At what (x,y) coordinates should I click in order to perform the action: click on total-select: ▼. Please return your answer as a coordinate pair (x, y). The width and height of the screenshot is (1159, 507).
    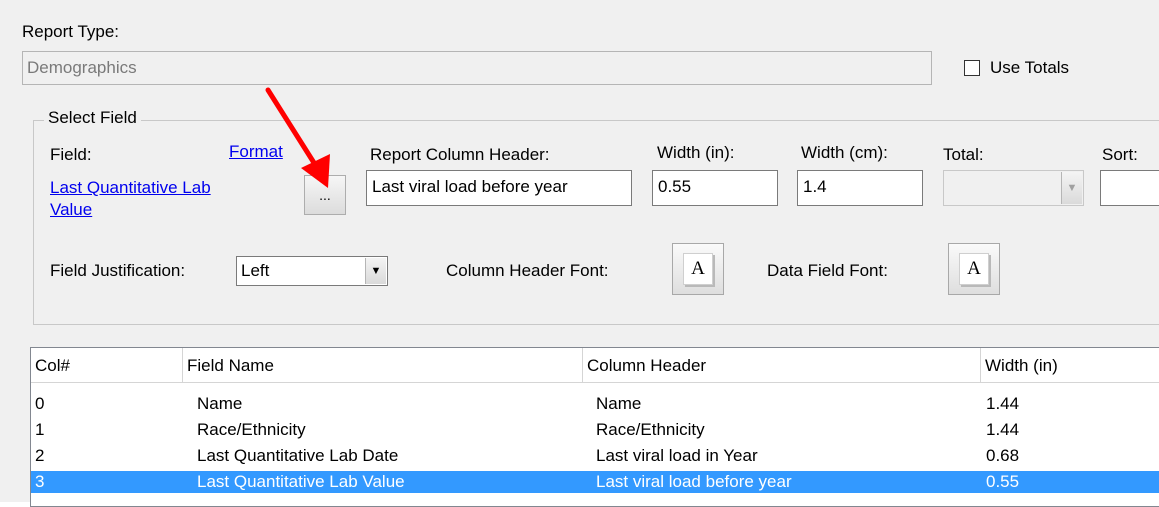
    Looking at the image, I should click on (1013, 188).